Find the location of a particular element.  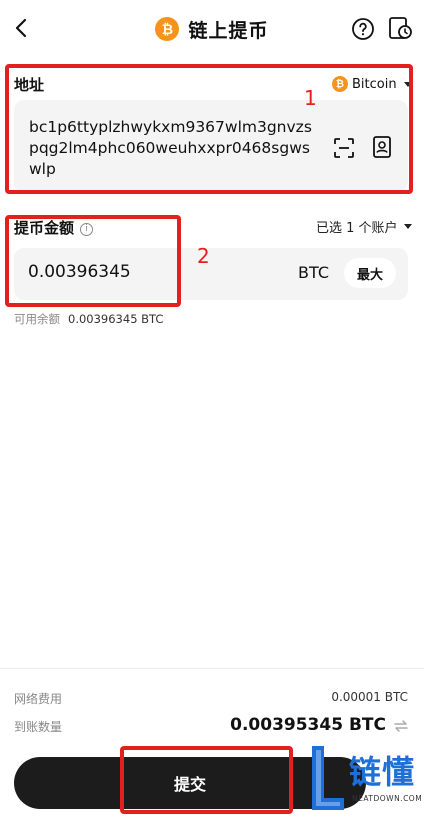

available-balance: 可用余额 0.00396345 BTC is located at coordinates (88, 319).